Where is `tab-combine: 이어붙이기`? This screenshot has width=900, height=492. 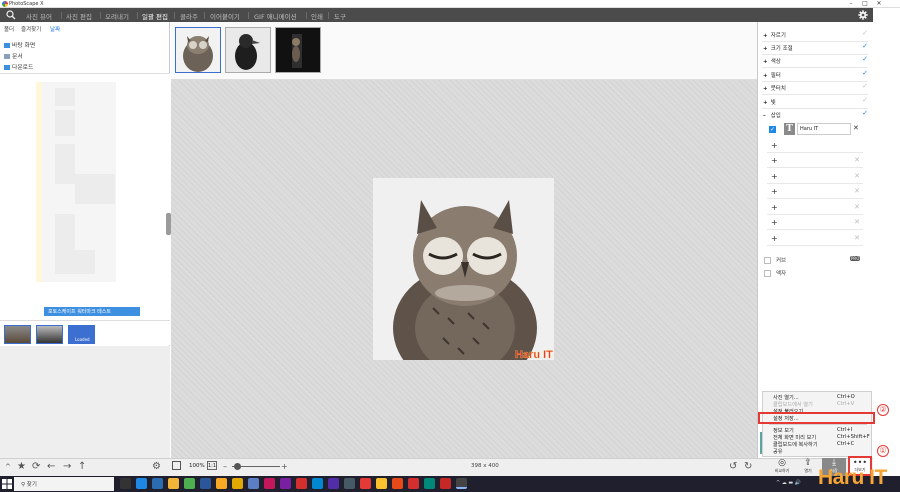
tab-combine: 이어붙이기 is located at coordinates (225, 16).